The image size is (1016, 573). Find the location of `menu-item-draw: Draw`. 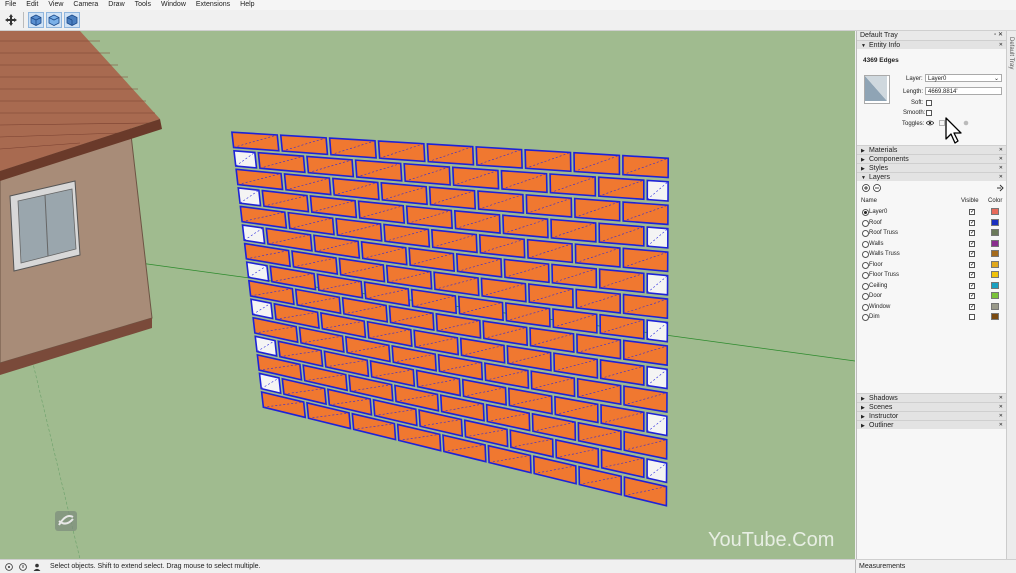

menu-item-draw: Draw is located at coordinates (116, 5).